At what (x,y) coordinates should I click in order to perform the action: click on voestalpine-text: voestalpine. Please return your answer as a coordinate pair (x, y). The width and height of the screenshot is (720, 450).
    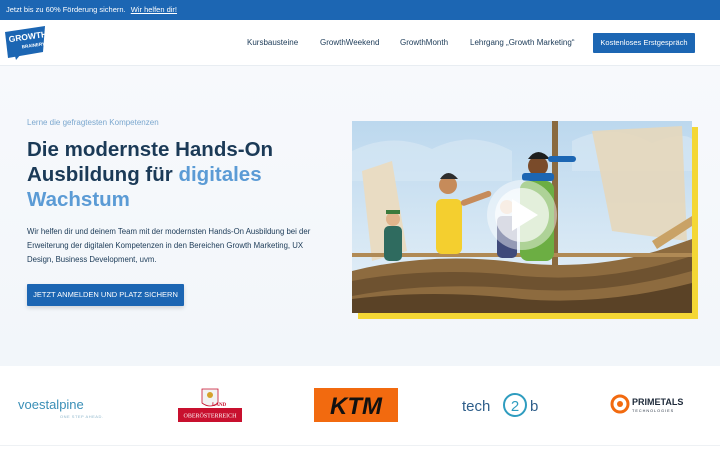
    Looking at the image, I should click on (51, 404).